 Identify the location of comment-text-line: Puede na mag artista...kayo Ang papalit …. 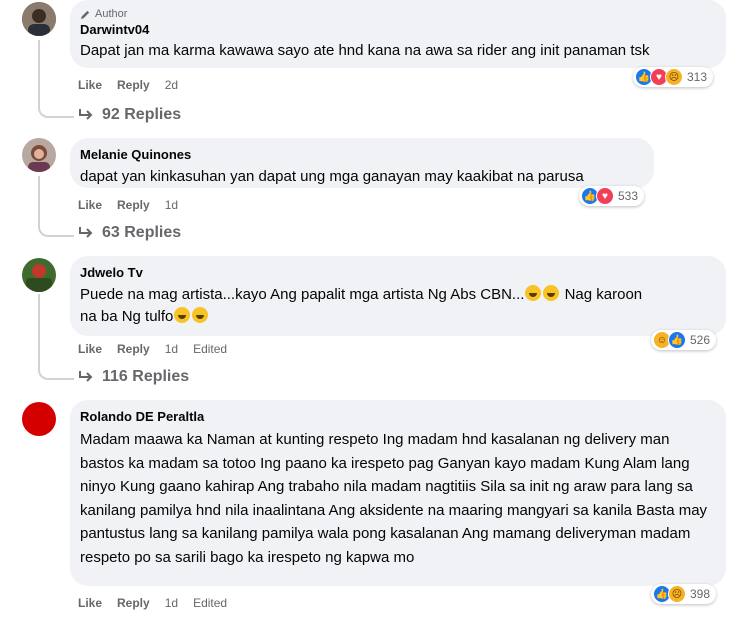
(302, 294).